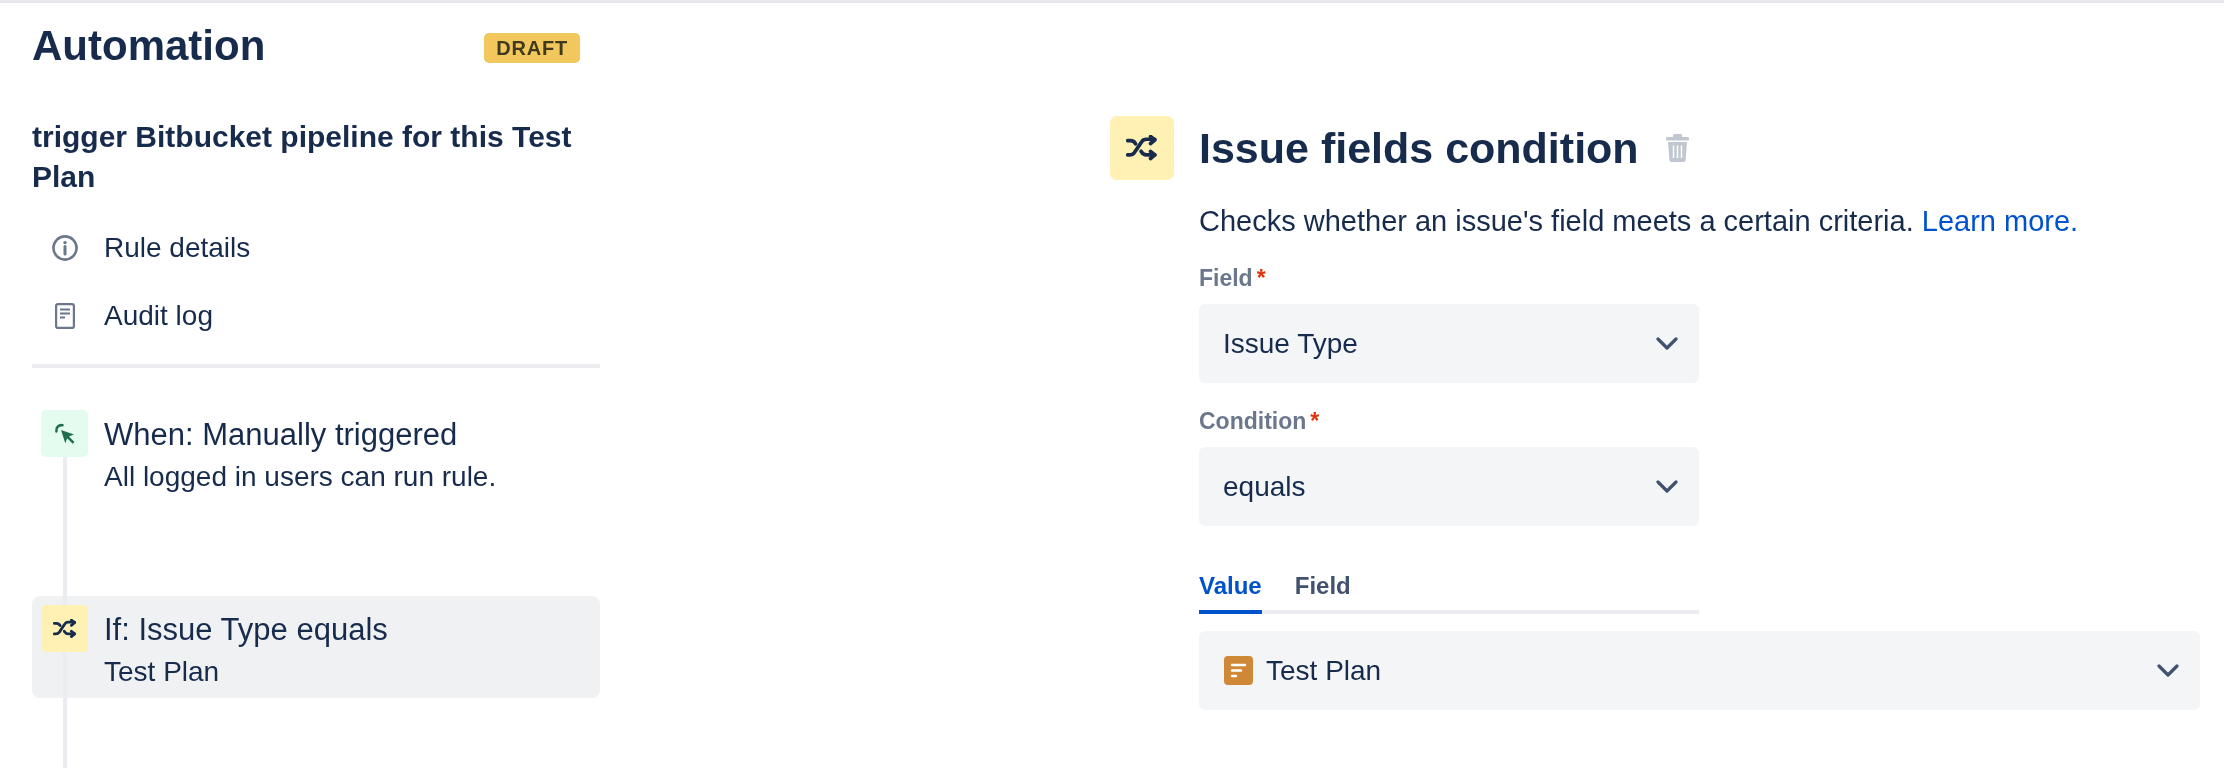 The width and height of the screenshot is (2224, 768). Describe the element at coordinates (1230, 593) in the screenshot. I see `tab: Value` at that location.